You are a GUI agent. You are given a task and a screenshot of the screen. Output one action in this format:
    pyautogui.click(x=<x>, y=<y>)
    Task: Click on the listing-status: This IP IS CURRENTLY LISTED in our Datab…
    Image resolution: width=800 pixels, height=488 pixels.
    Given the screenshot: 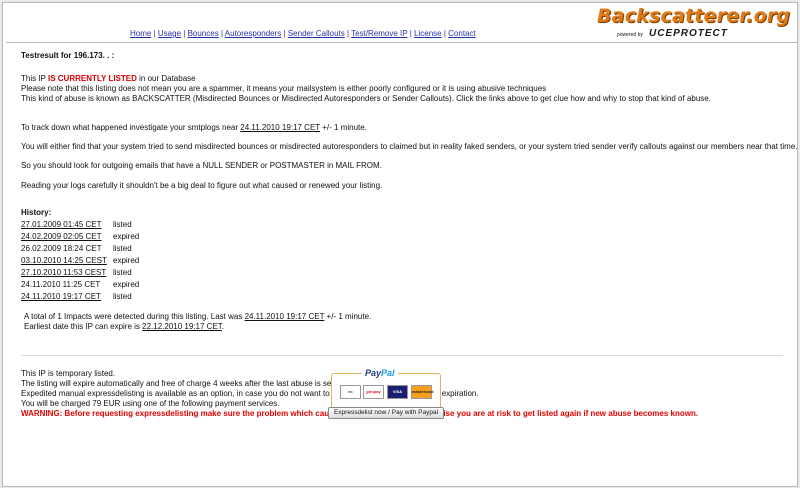 What is the action you would take?
    pyautogui.click(x=108, y=78)
    